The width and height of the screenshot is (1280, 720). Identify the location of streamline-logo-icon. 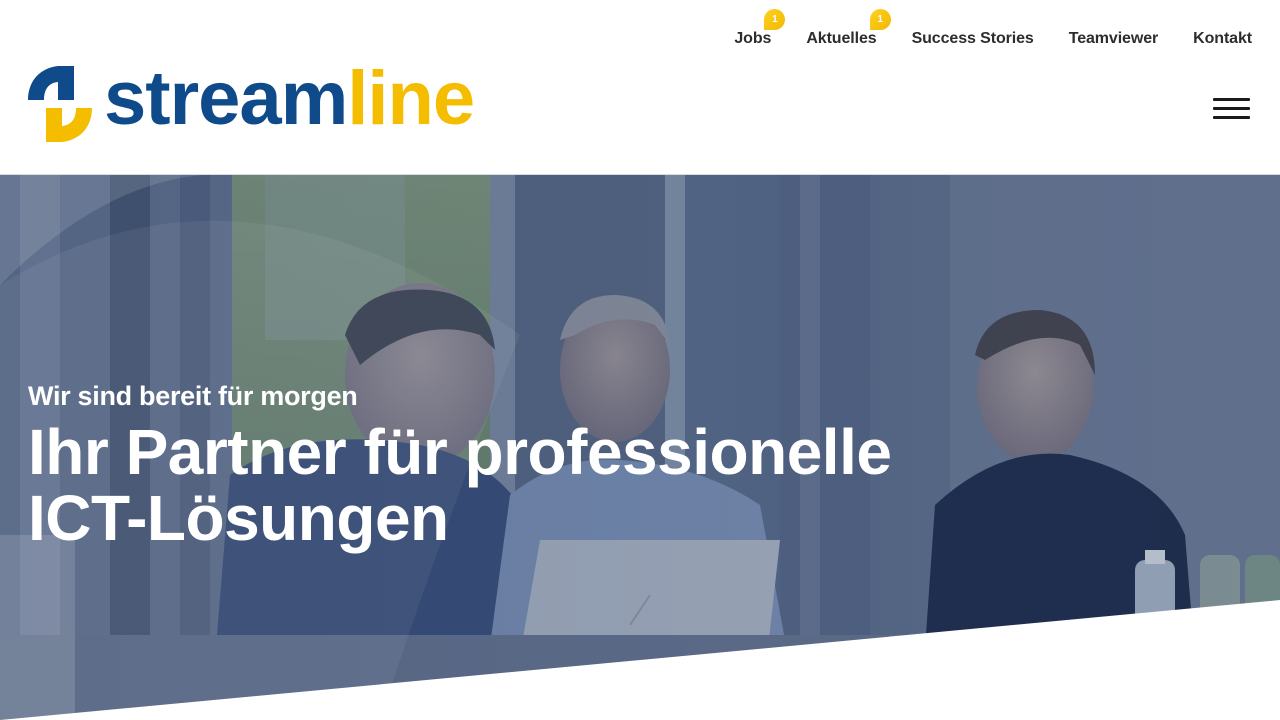
(60, 104).